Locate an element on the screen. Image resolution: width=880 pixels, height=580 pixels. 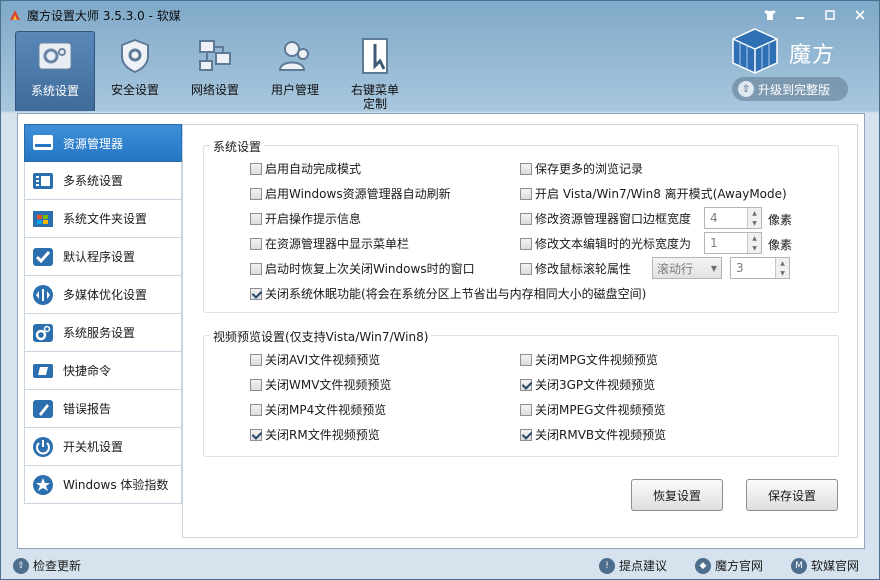
checkbox-auto-complete: 启用自动完成模式 is located at coordinates (305, 168).